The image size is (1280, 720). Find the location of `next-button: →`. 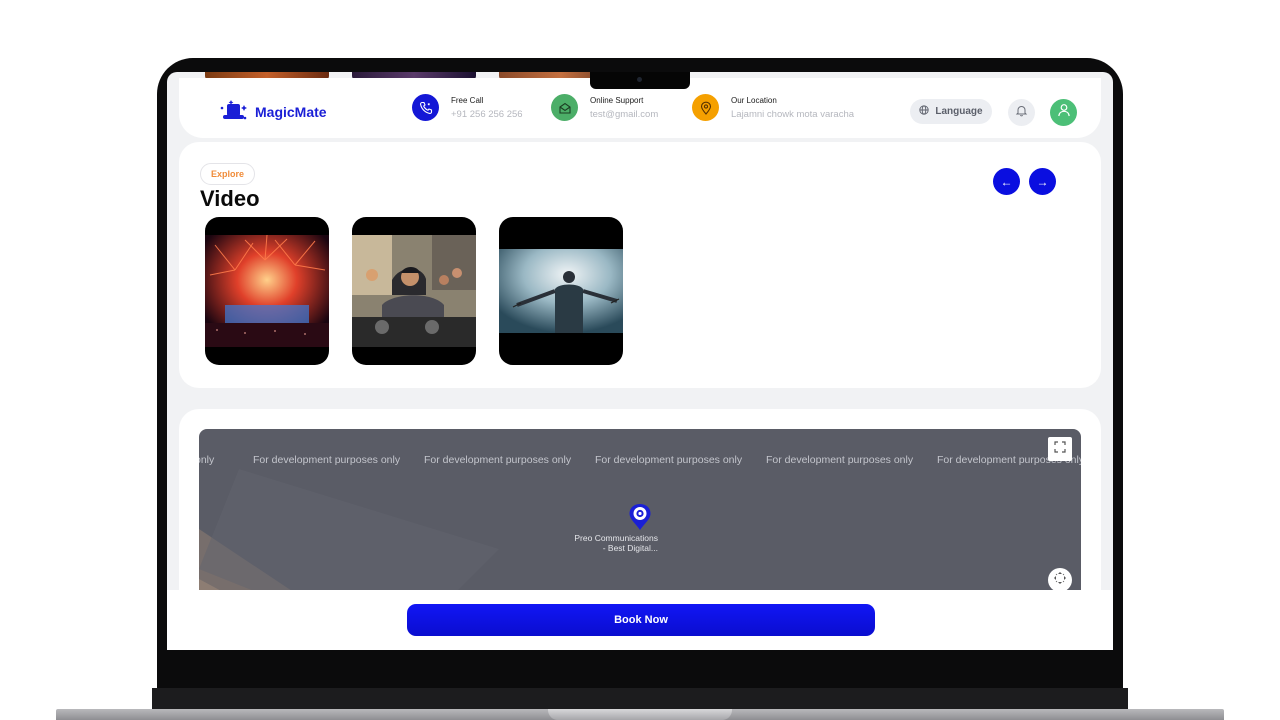

next-button: → is located at coordinates (1042, 181).